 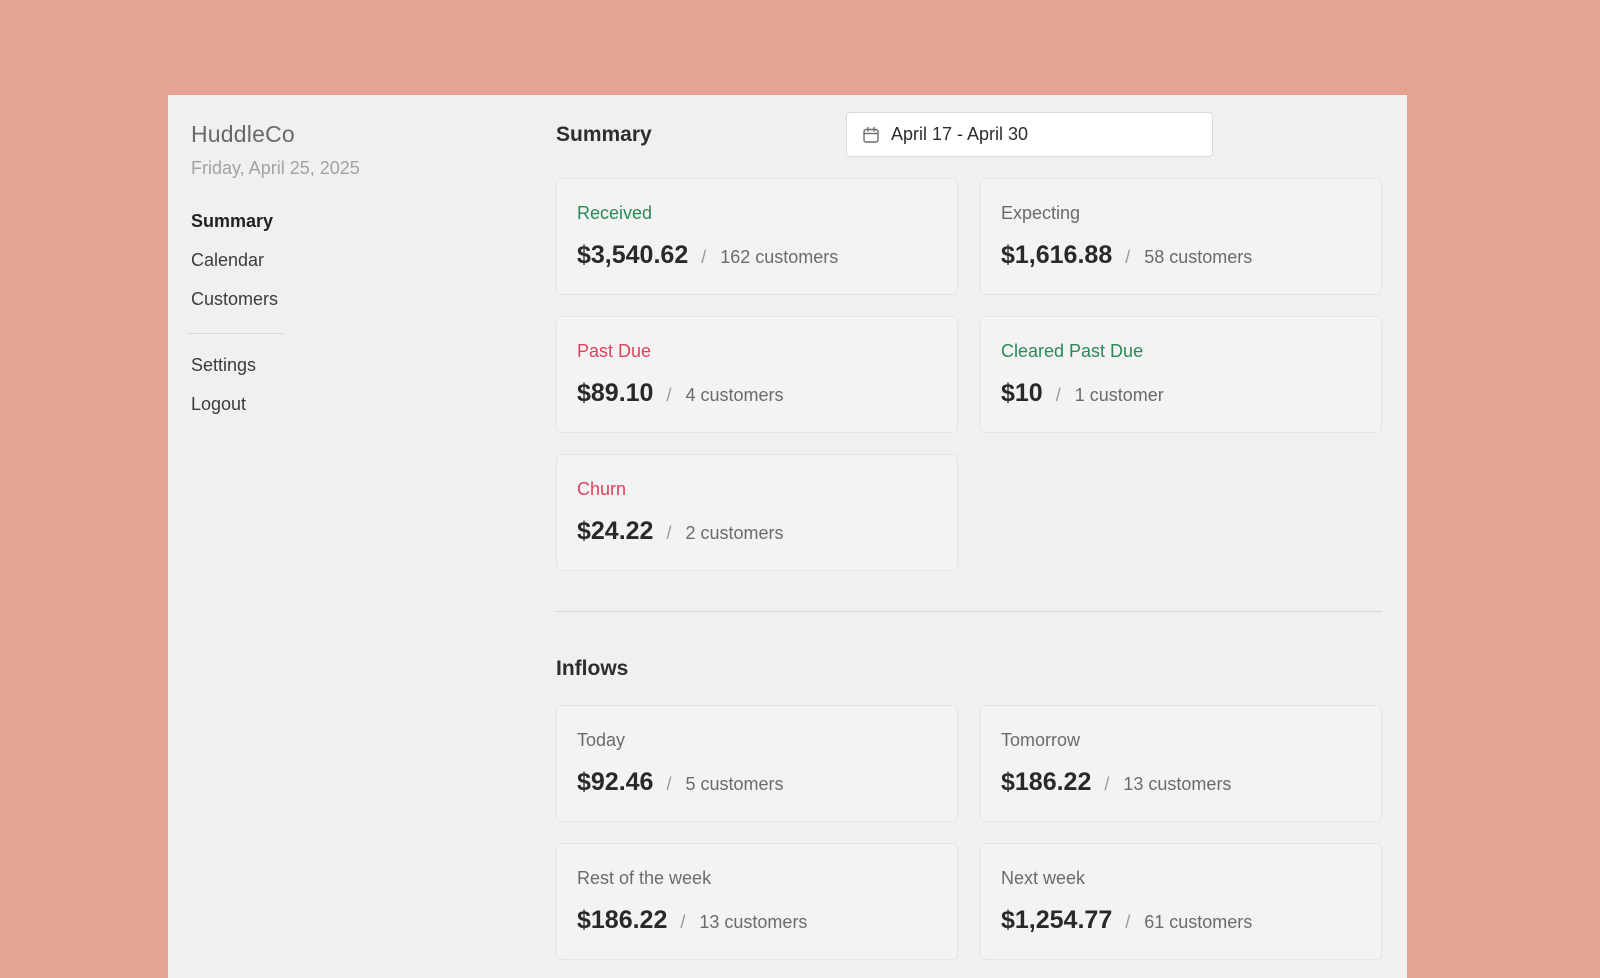 I want to click on nav-item-settings: Settings, so click(x=223, y=373).